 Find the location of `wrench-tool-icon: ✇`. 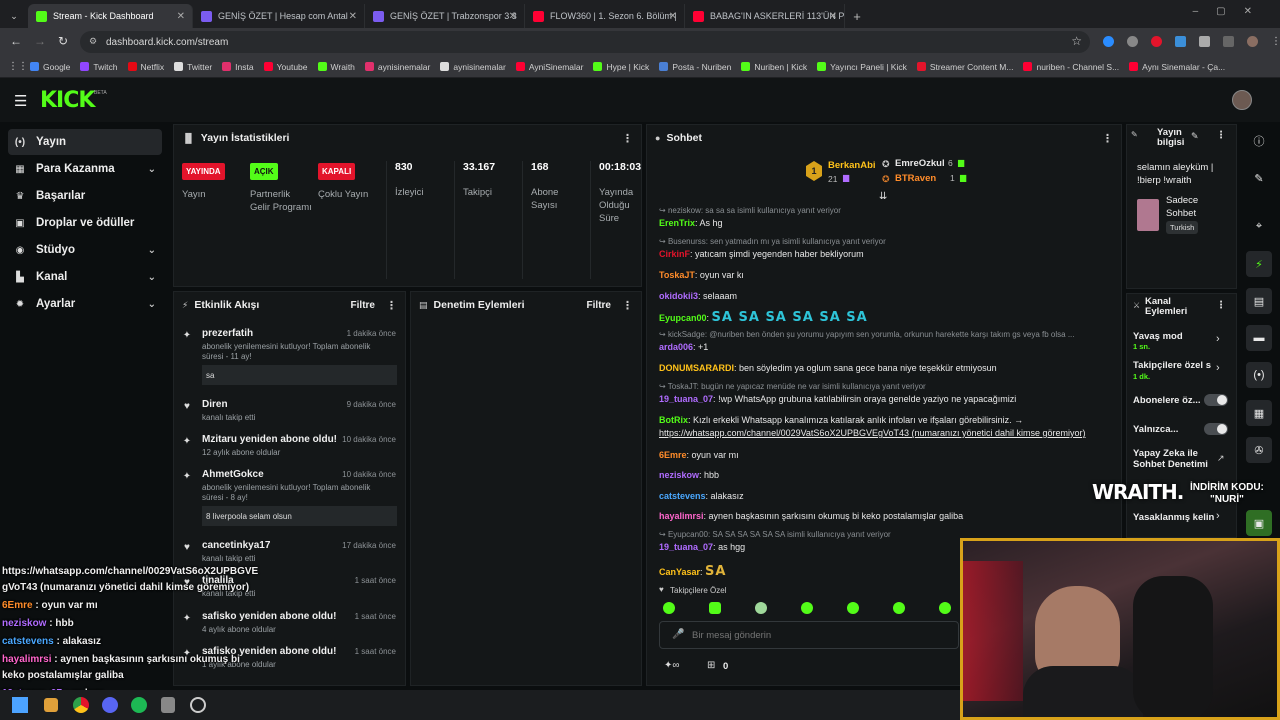

wrench-tool-icon: ✇ is located at coordinates (1259, 450).